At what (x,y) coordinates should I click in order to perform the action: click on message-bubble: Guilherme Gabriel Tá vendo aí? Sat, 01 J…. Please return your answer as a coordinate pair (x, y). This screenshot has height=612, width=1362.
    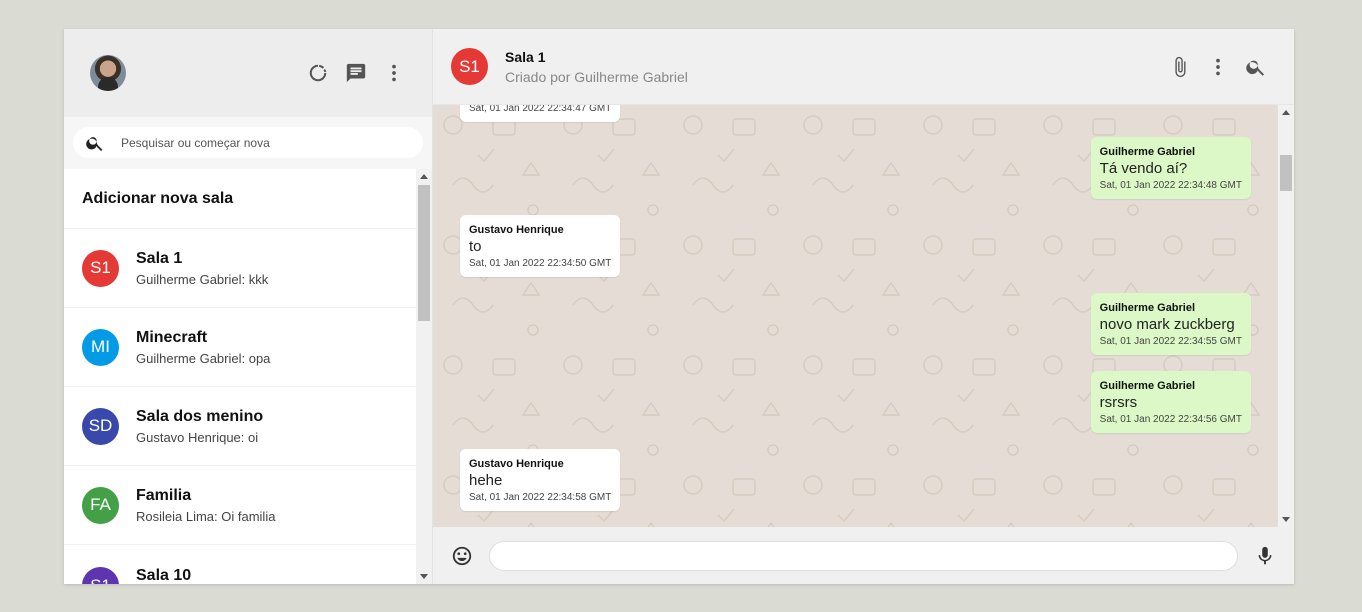
    Looking at the image, I should click on (1170, 168).